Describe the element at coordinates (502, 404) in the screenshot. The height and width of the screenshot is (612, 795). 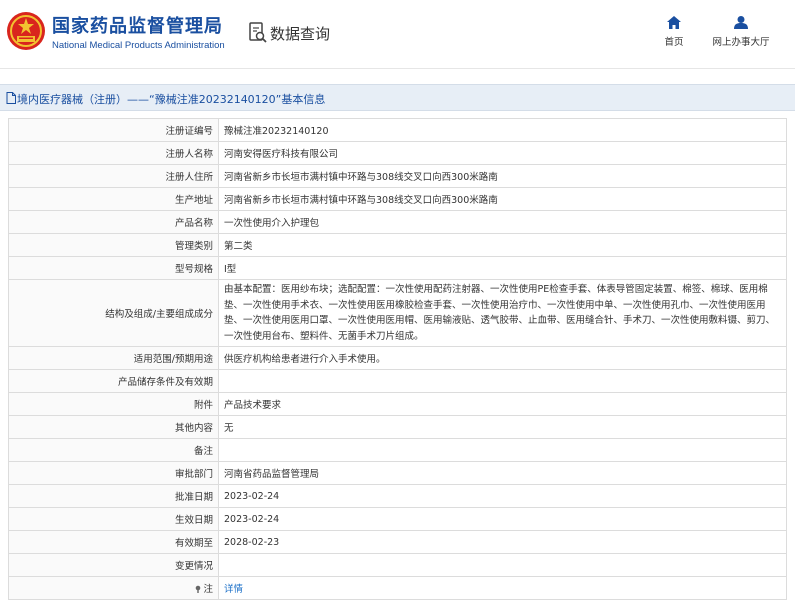
I see `field-value: 产品技术要求` at that location.